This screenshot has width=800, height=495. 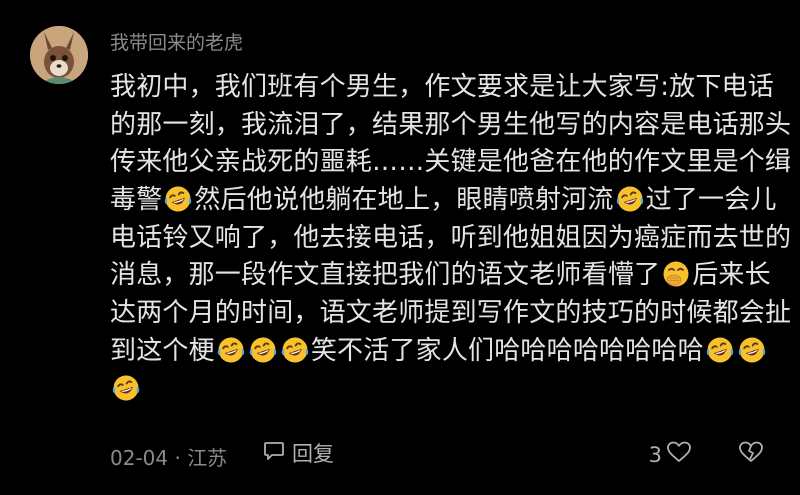 What do you see at coordinates (274, 453) in the screenshot?
I see `speech-bubble-icon` at bounding box center [274, 453].